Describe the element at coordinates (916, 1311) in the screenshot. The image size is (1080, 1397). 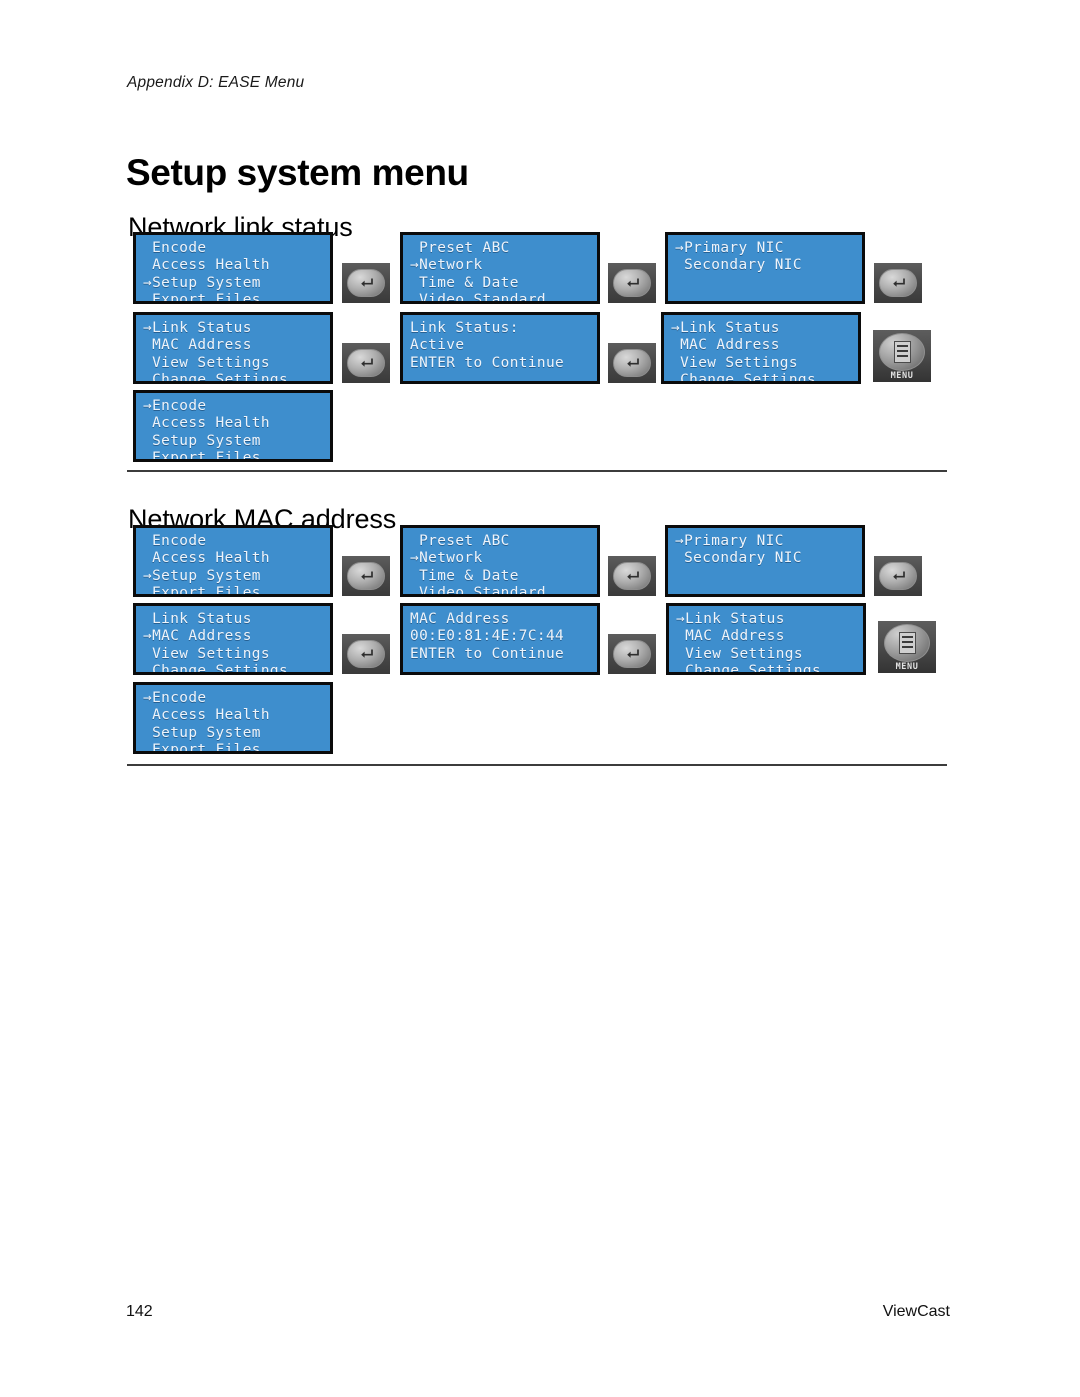
I see `footer-brand: ViewCast` at that location.